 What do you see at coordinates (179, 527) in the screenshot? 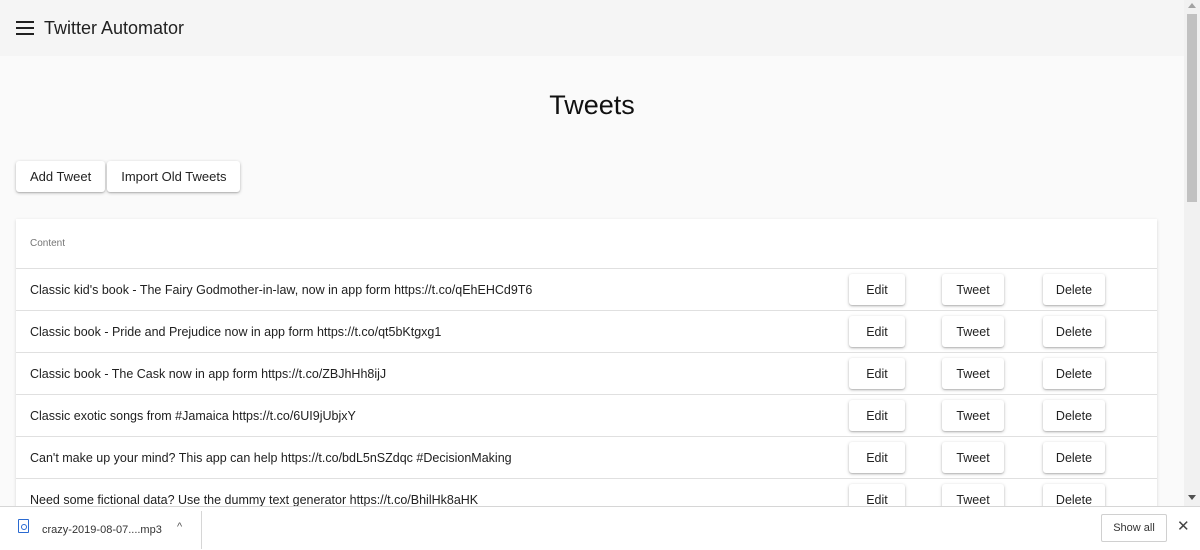
I see `chevron-up-icon: ^` at bounding box center [179, 527].